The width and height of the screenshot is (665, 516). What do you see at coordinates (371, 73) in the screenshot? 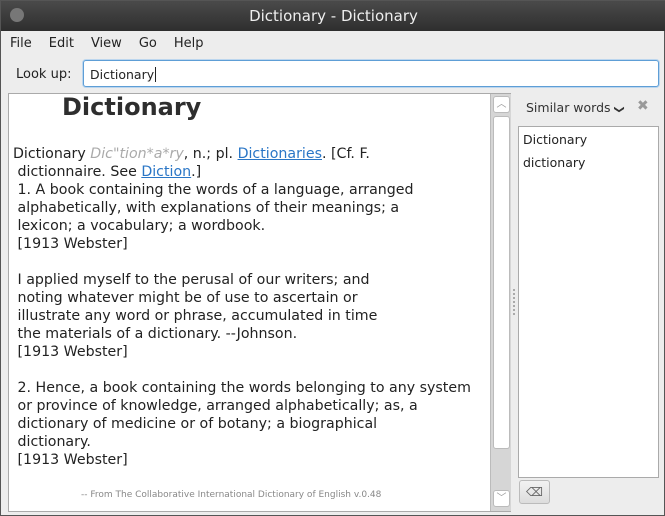
I see `lookup-input: Dictionary` at bounding box center [371, 73].